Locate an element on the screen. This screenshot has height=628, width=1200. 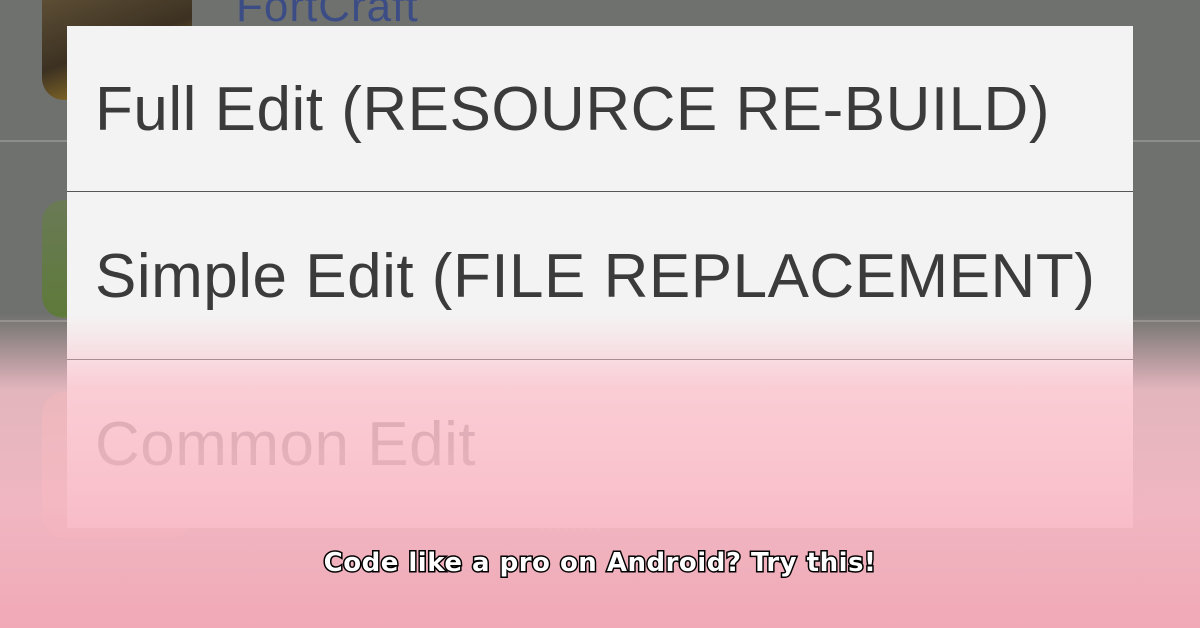
promo-caption: Code like a pro on Android? Try this! is located at coordinates (599, 563).